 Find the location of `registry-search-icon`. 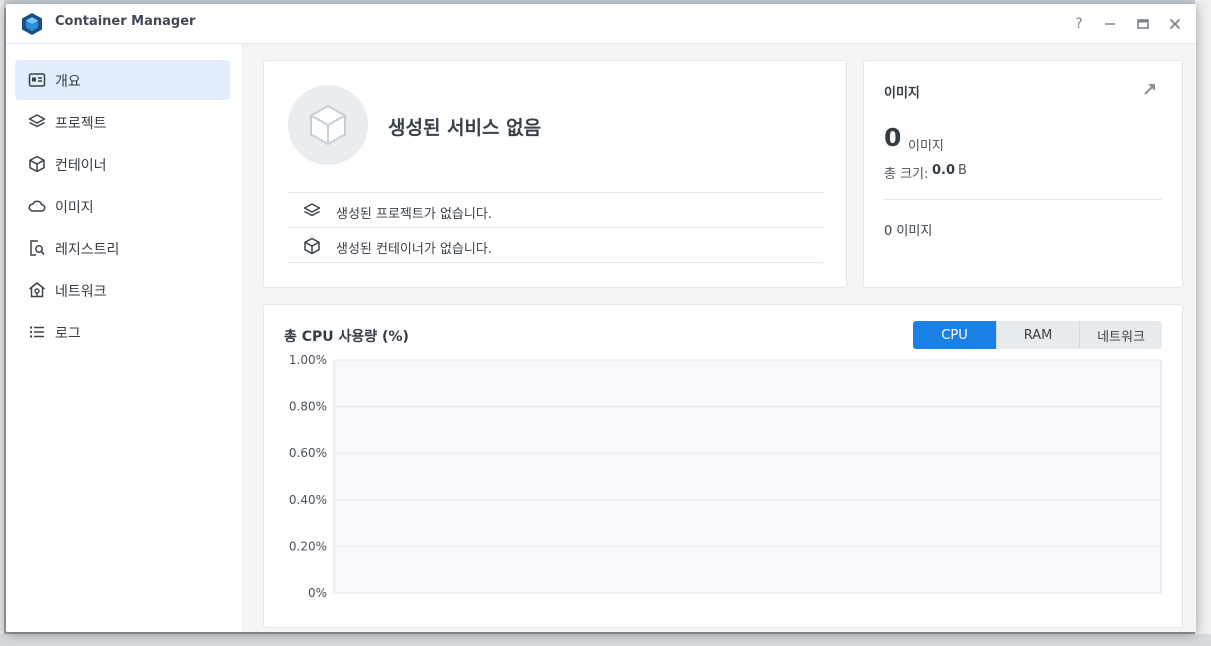

registry-search-icon is located at coordinates (37, 248).